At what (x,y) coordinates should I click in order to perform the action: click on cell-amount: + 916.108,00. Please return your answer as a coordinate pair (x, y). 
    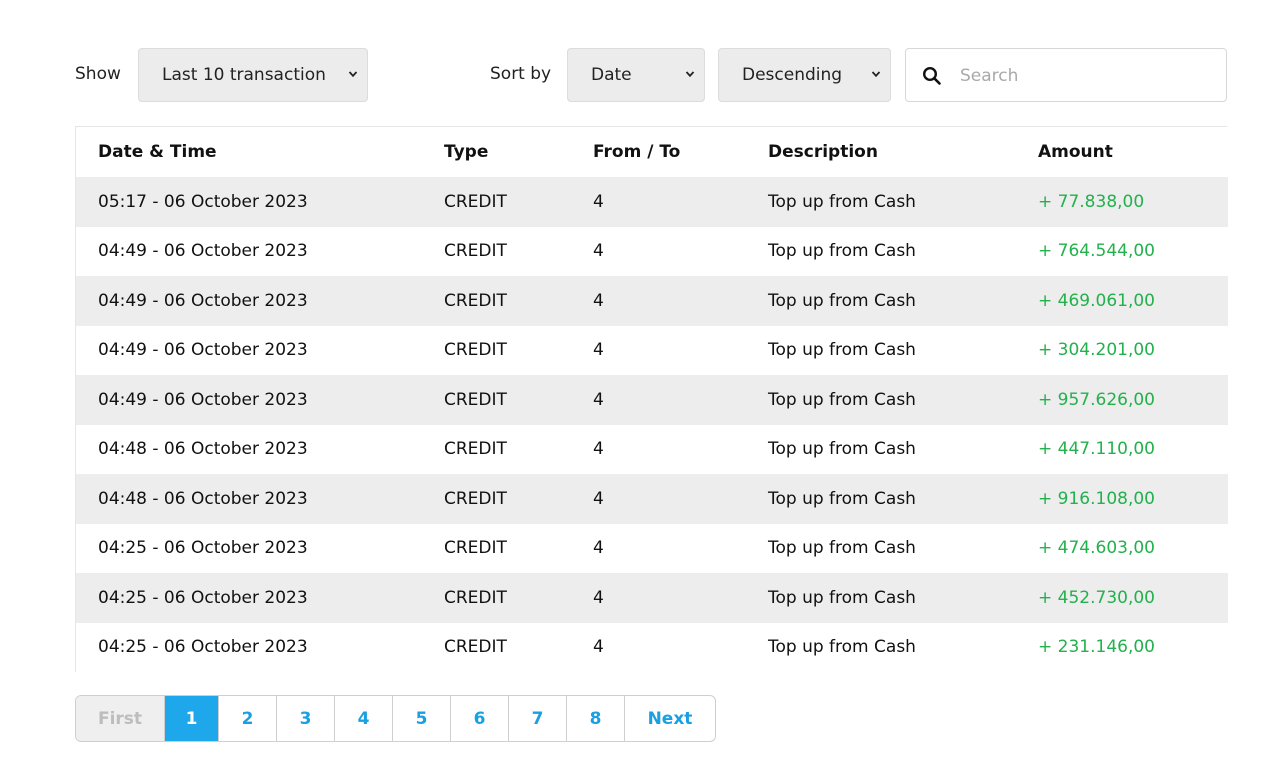
    Looking at the image, I should click on (1122, 499).